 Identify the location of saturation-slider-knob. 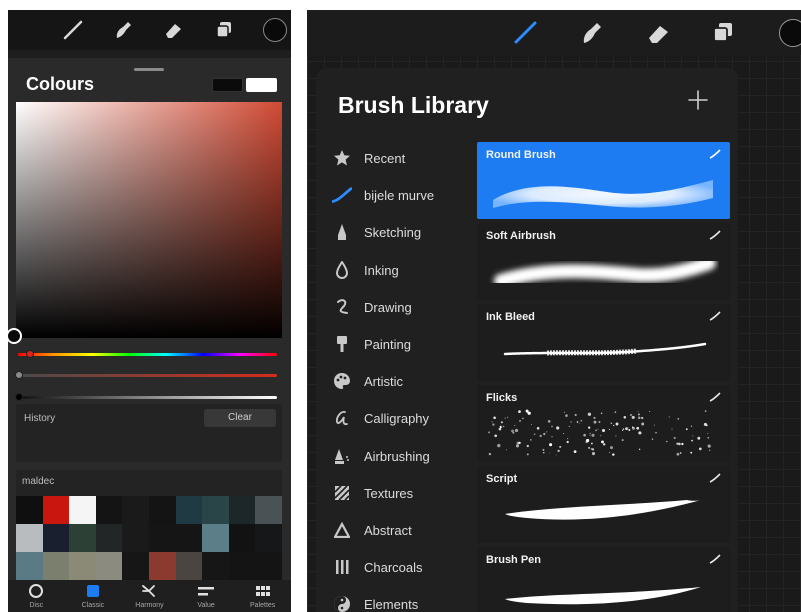
(19, 375).